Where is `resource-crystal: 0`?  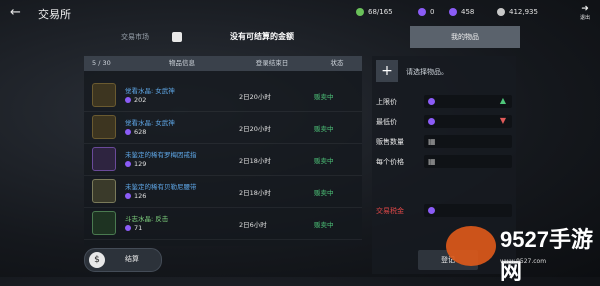
resource-crystal: 0 is located at coordinates (426, 12).